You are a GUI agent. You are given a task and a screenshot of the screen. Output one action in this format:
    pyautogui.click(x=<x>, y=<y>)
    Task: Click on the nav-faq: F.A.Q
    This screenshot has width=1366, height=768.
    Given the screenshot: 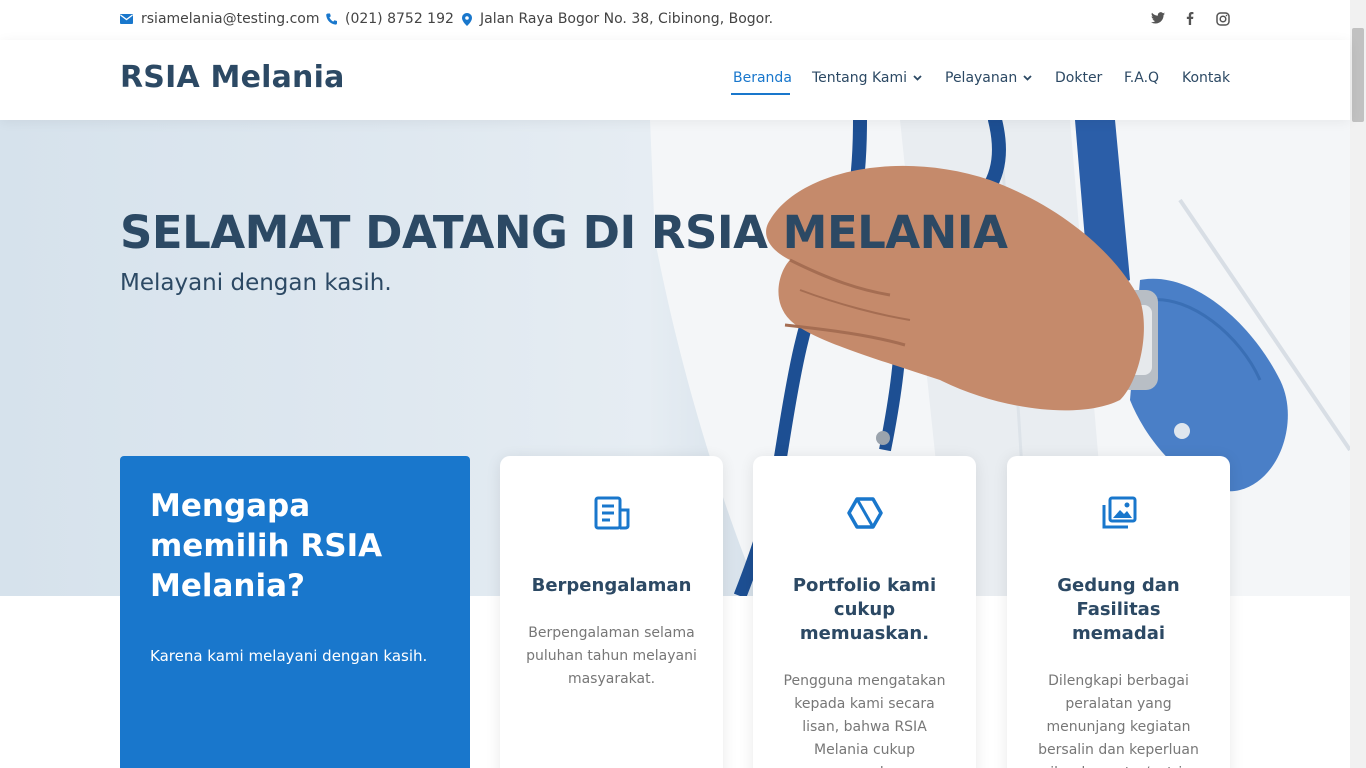 What is the action you would take?
    pyautogui.click(x=1141, y=78)
    